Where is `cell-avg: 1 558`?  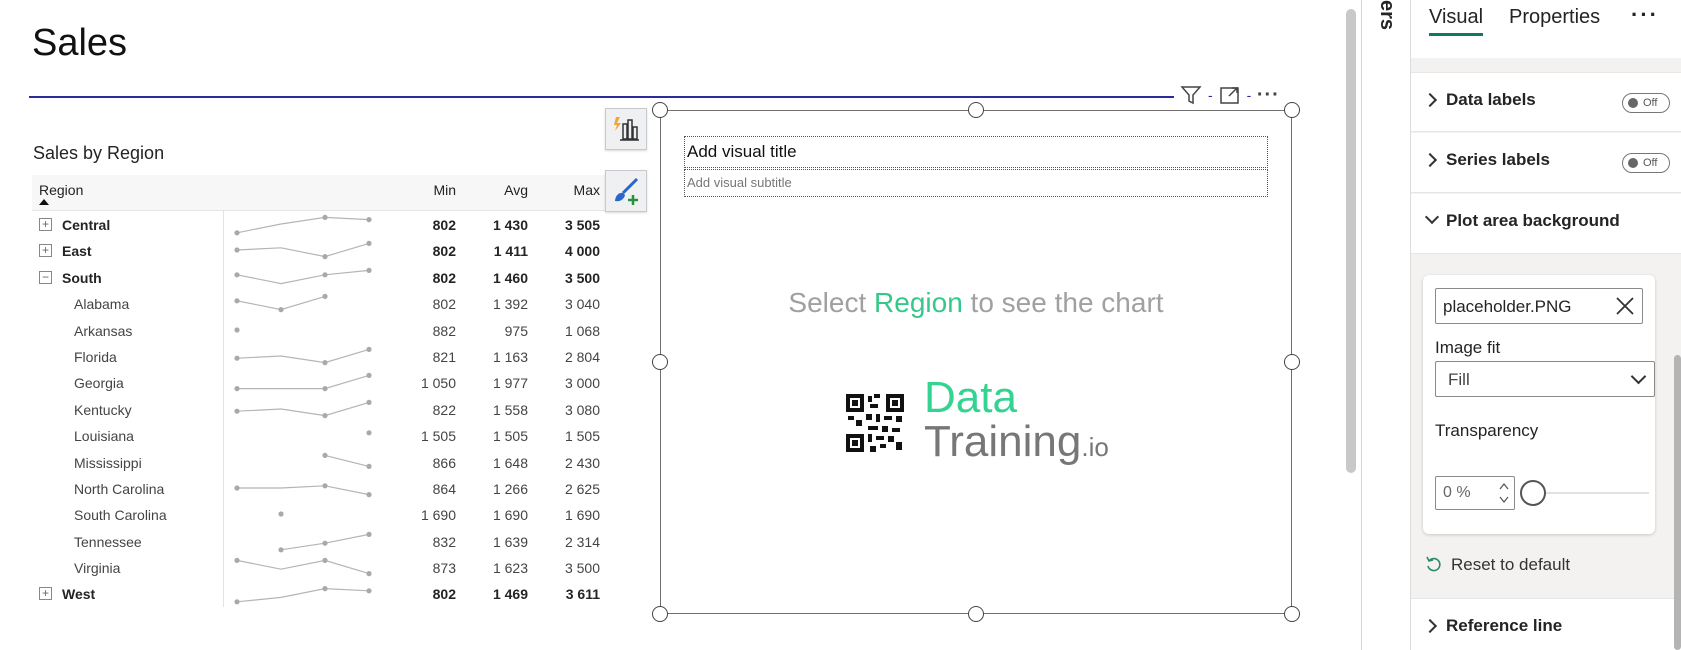
cell-avg: 1 558 is located at coordinates (510, 409).